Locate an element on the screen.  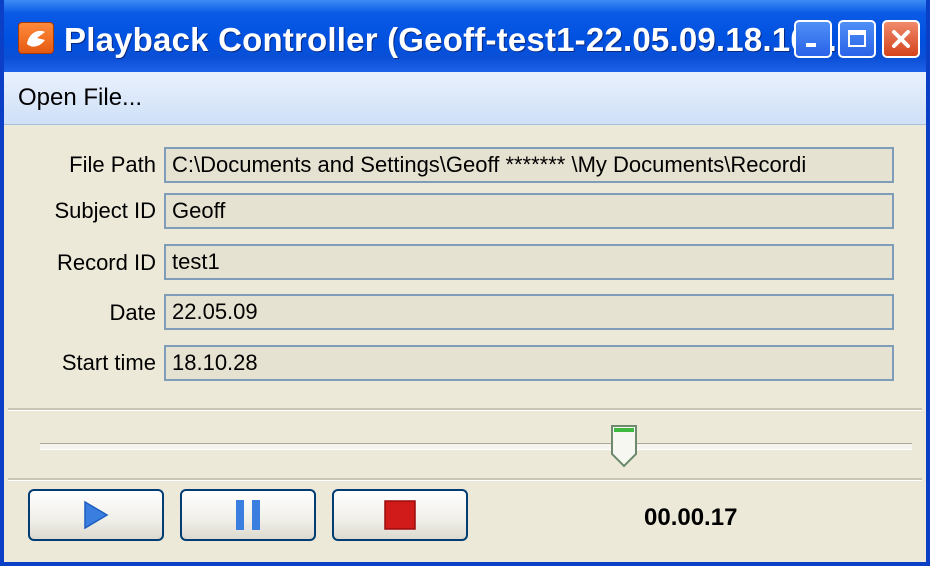
file-path-label: File Path is located at coordinates (112, 164).